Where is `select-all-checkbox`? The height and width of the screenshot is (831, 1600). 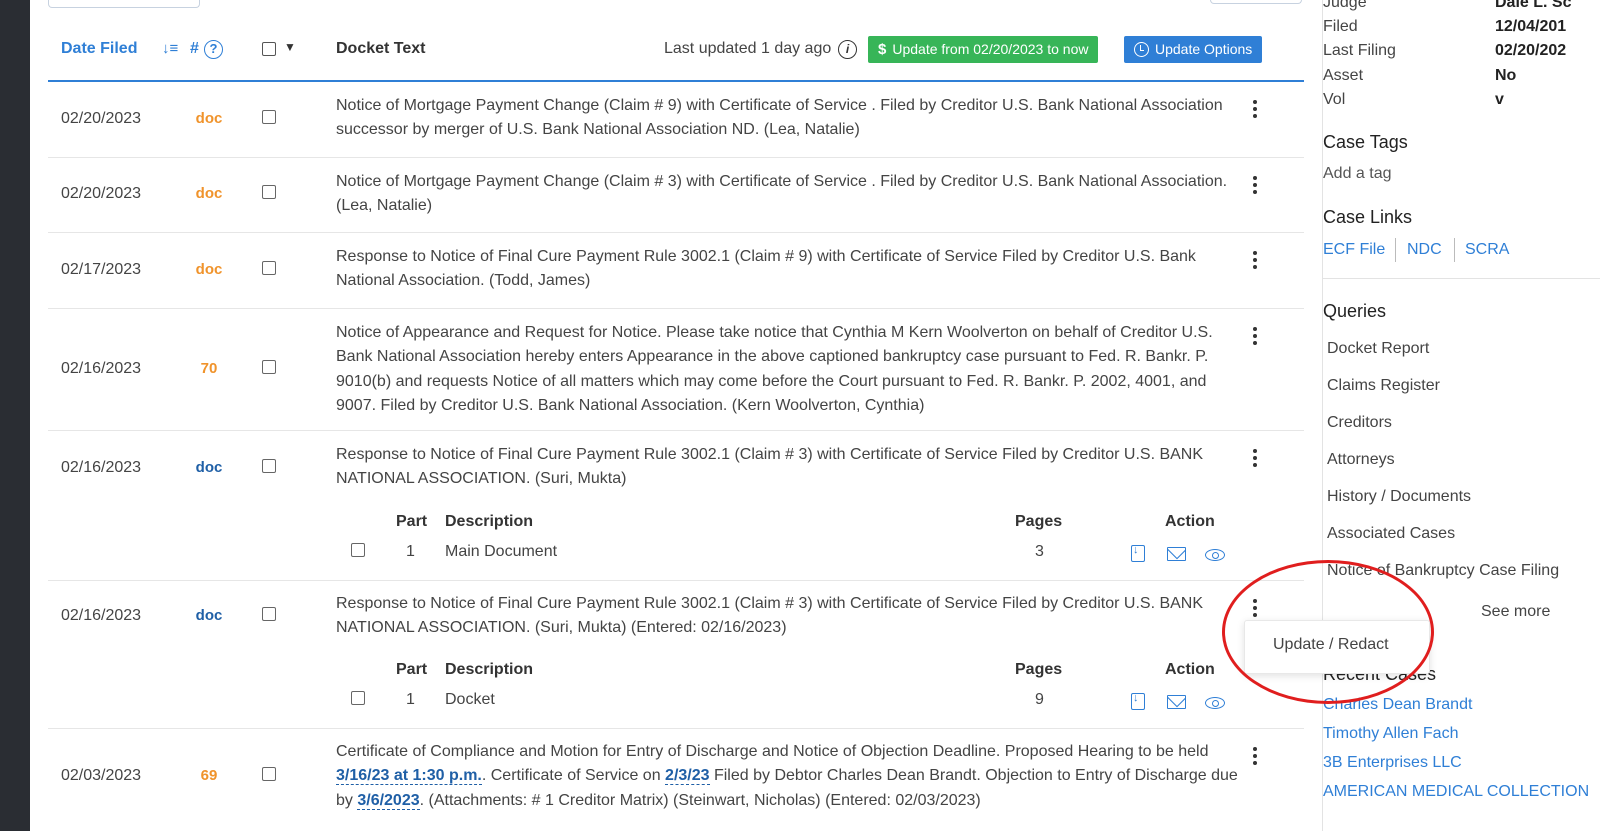
select-all-checkbox is located at coordinates (269, 49).